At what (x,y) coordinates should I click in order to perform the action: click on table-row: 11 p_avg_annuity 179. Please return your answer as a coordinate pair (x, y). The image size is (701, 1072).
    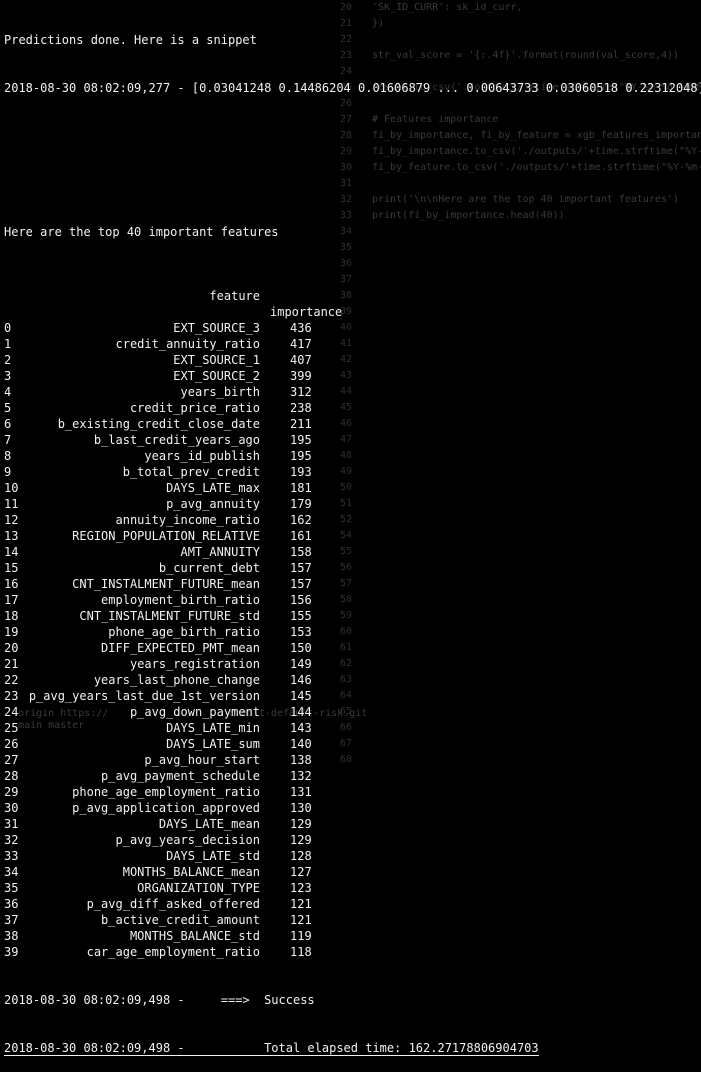
    Looking at the image, I should click on (352, 504).